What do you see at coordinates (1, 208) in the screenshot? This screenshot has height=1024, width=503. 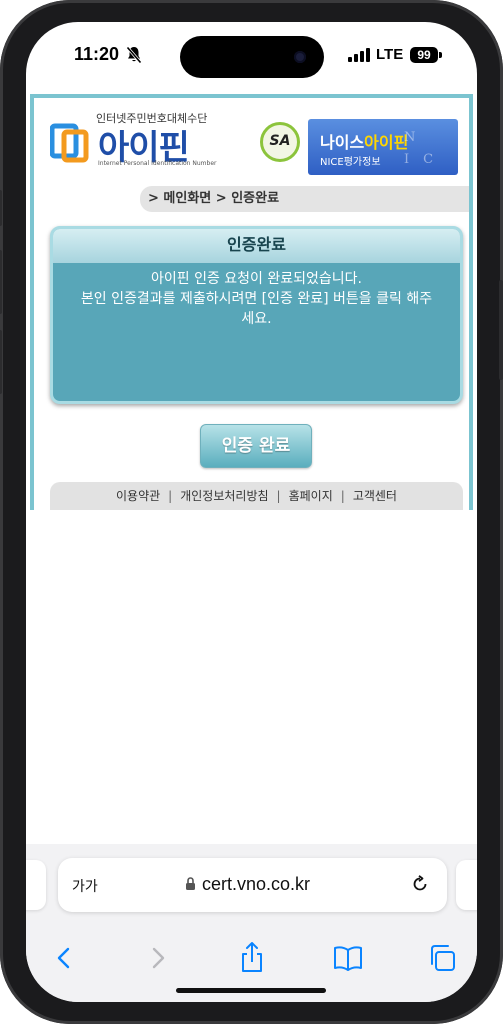 I see `action-button` at bounding box center [1, 208].